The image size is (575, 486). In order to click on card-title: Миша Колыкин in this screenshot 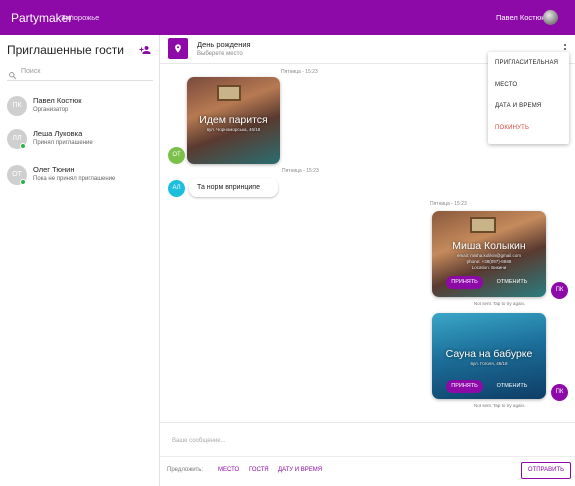, I will do `click(489, 246)`.